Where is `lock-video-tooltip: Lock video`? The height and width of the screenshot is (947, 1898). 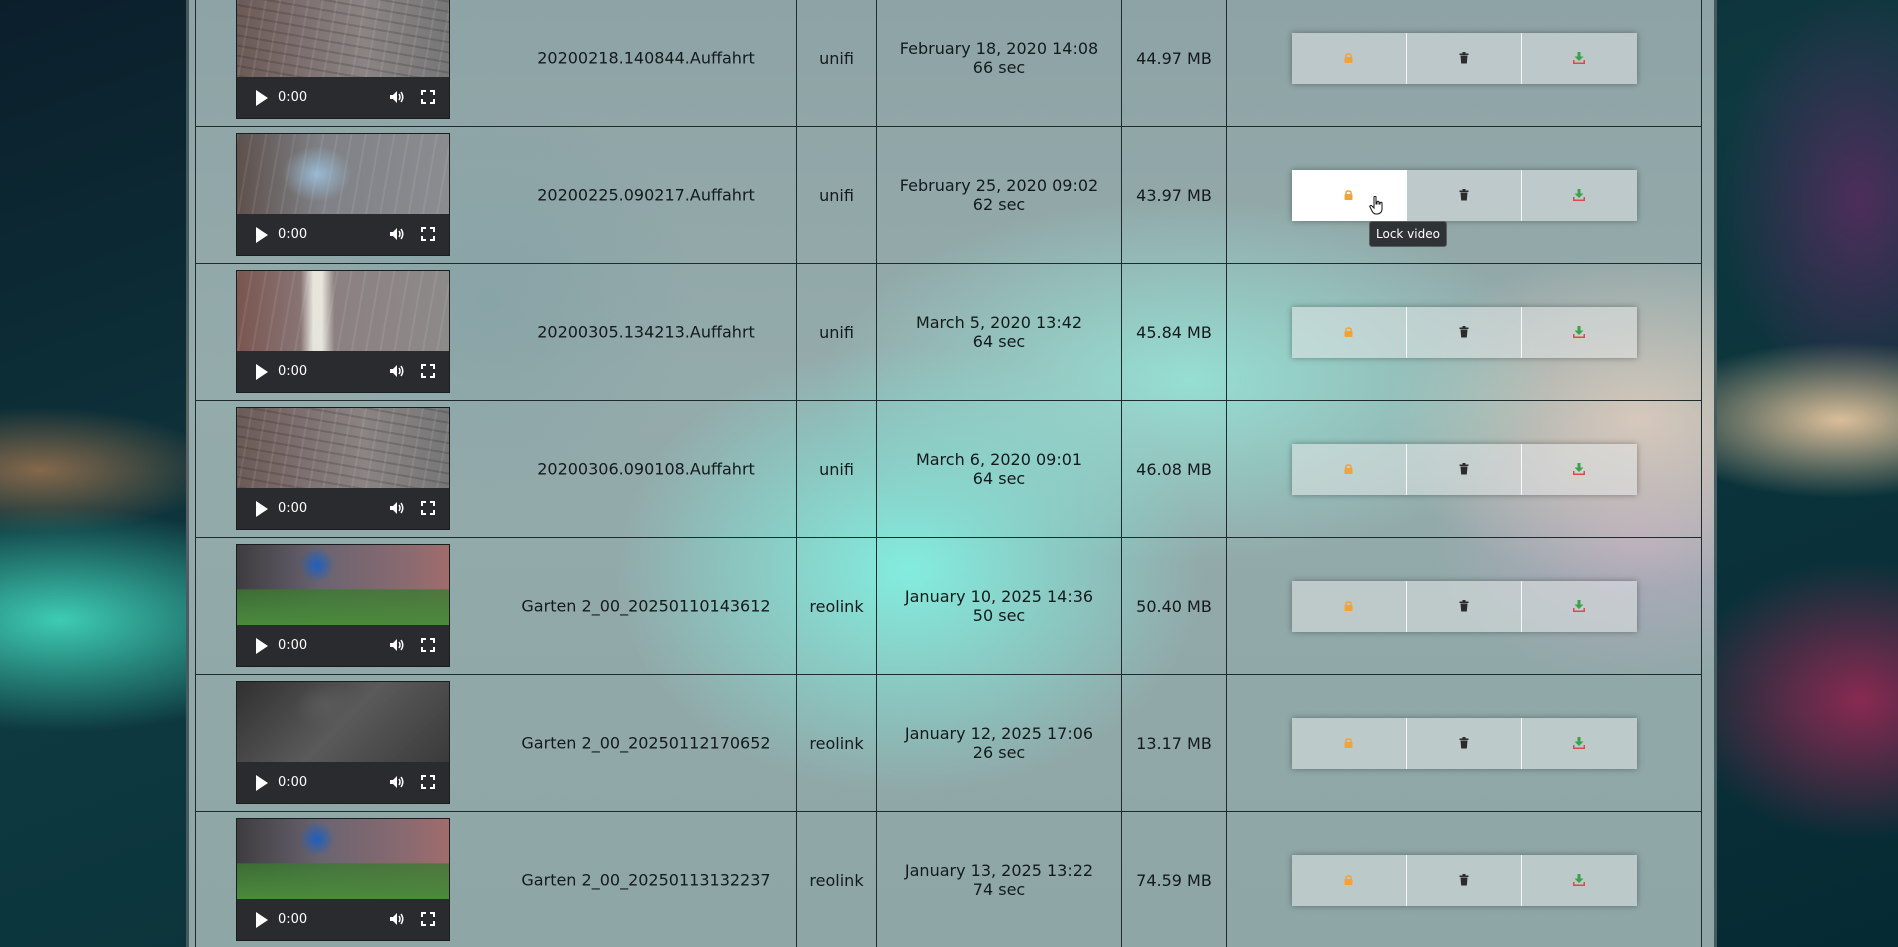
lock-video-tooltip: Lock video is located at coordinates (1408, 234).